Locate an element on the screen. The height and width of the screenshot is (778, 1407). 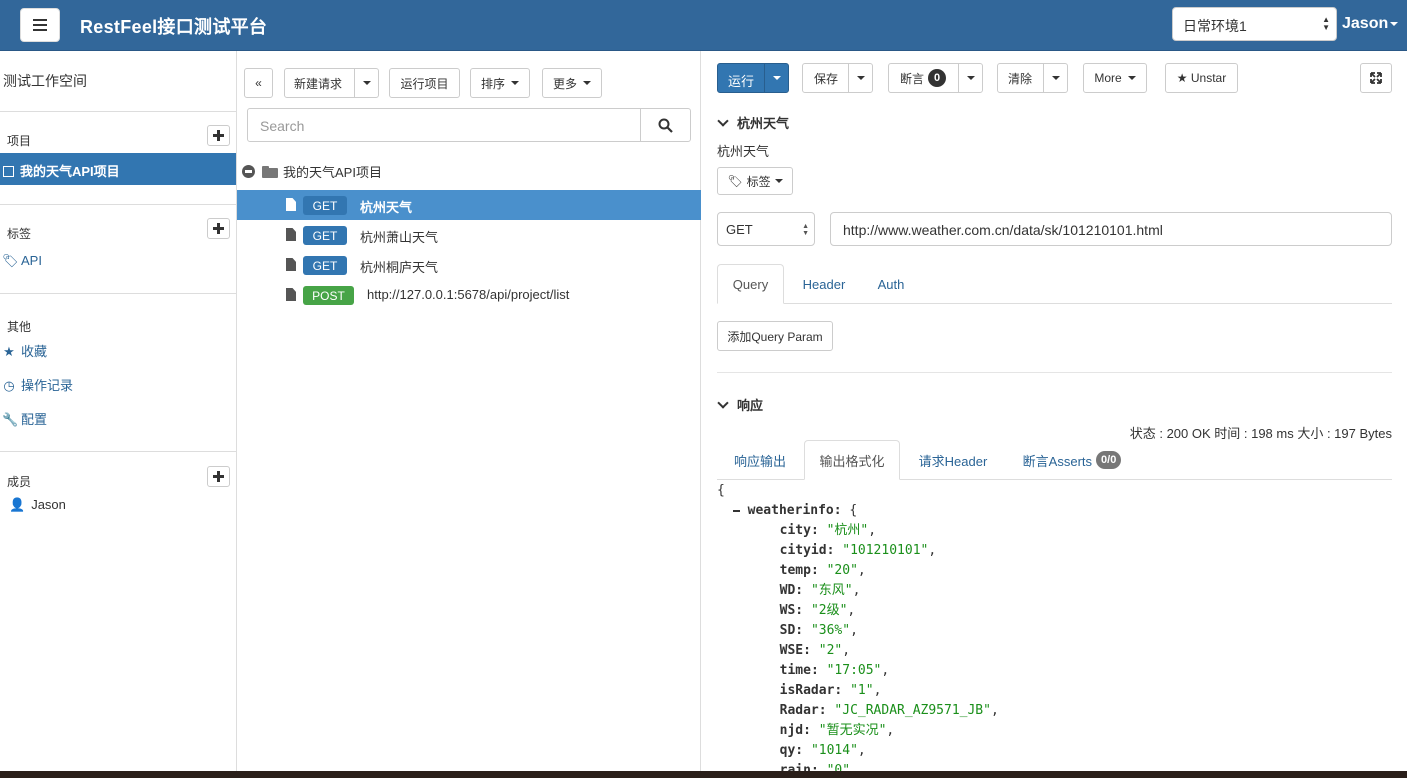
save-dropdown-toggle is located at coordinates (860, 78).